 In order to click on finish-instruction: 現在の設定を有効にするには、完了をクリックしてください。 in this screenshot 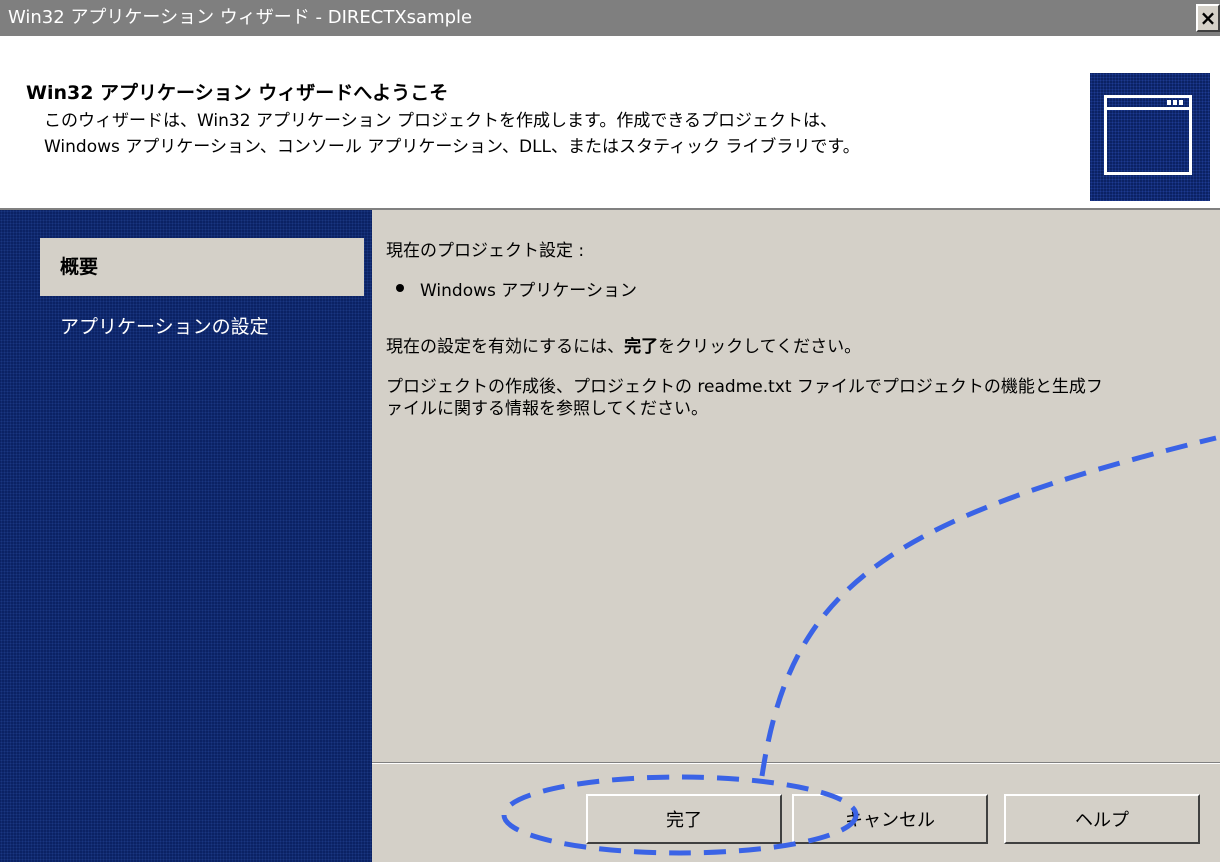, I will do `click(623, 344)`.